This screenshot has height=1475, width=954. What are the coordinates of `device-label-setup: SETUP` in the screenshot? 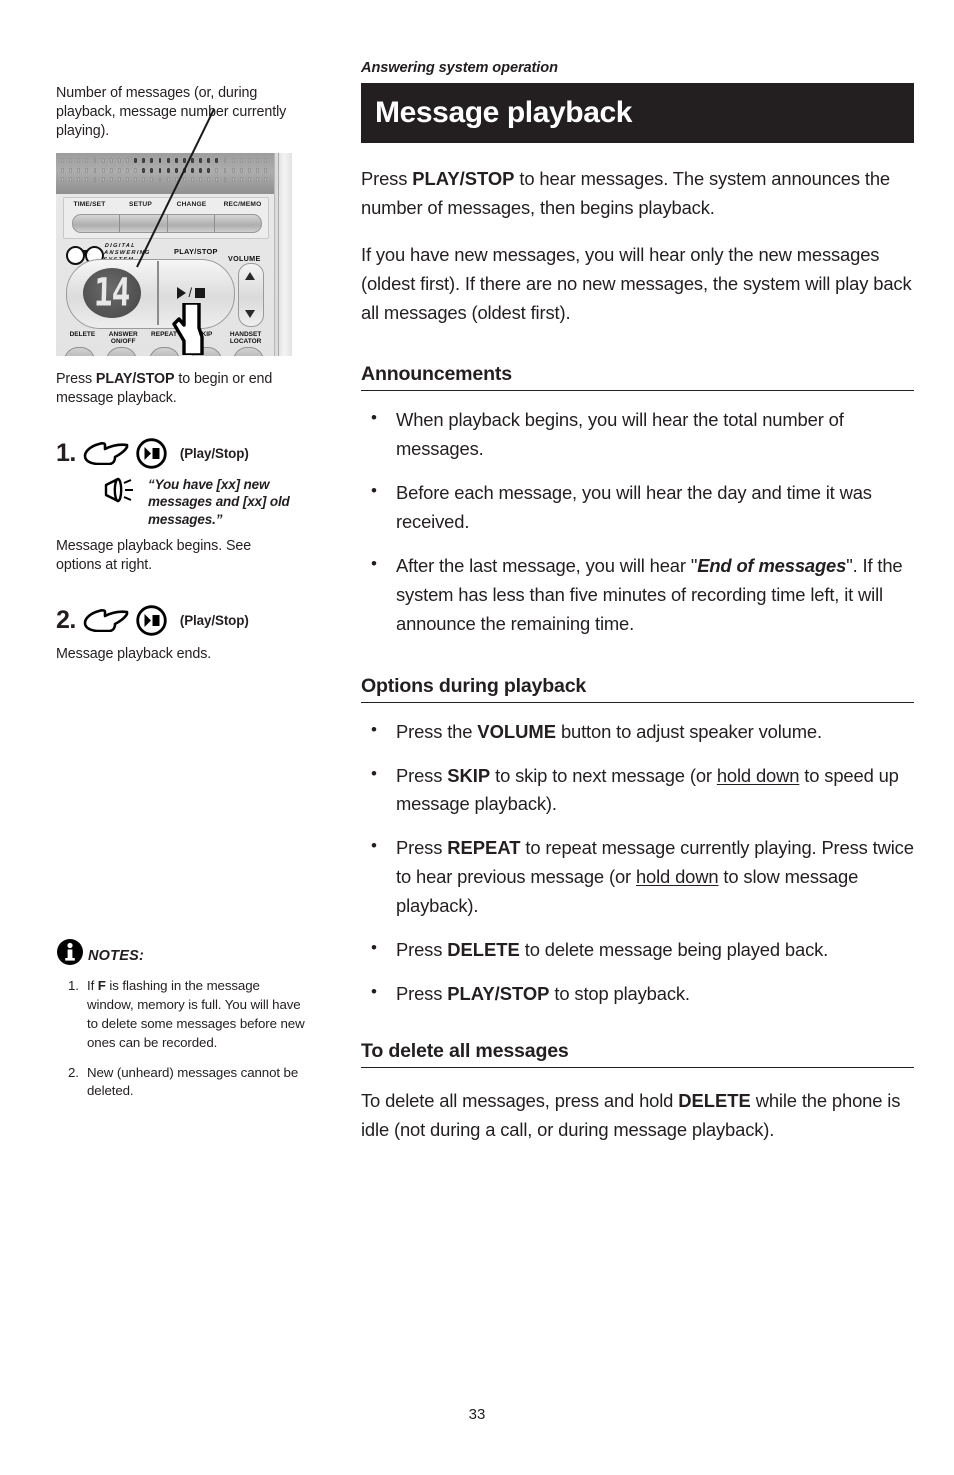 It's located at (140, 204).